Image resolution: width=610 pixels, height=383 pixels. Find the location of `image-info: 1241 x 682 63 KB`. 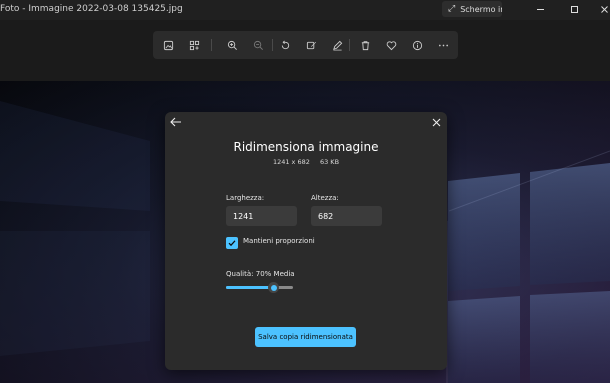

image-info: 1241 x 682 63 KB is located at coordinates (306, 162).